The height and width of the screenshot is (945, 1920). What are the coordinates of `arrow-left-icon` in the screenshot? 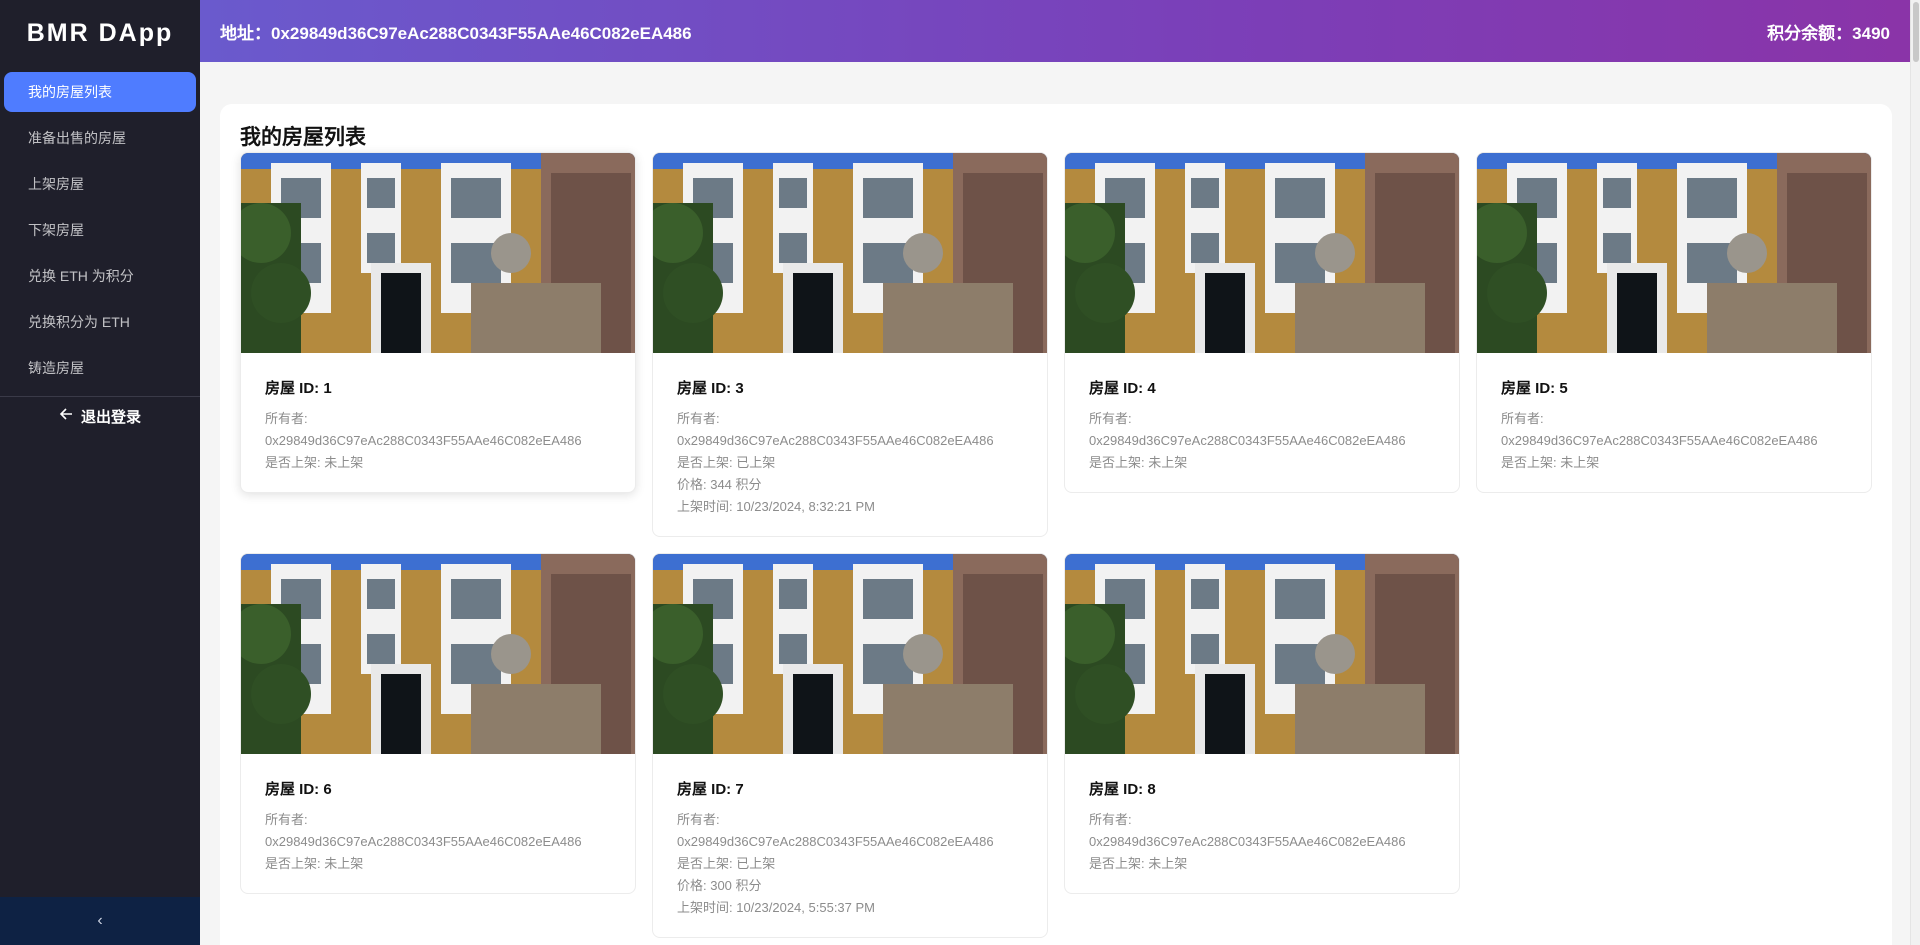 It's located at (66, 416).